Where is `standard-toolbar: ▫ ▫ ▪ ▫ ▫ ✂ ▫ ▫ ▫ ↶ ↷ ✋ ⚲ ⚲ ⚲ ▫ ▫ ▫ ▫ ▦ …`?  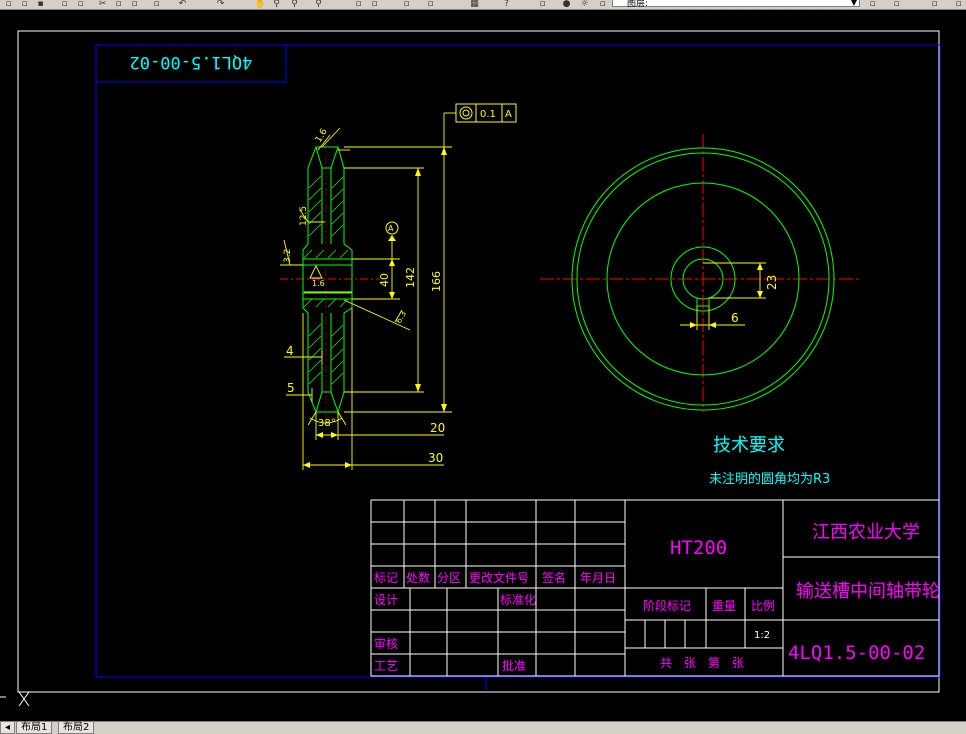
standard-toolbar: ▫ ▫ ▪ ▫ ▫ ✂ ▫ ▫ ▫ ↶ ↷ ✋ ⚲ ⚲ ⚲ ▫ ▫ ▫ ▫ ▦ … is located at coordinates (483, 5).